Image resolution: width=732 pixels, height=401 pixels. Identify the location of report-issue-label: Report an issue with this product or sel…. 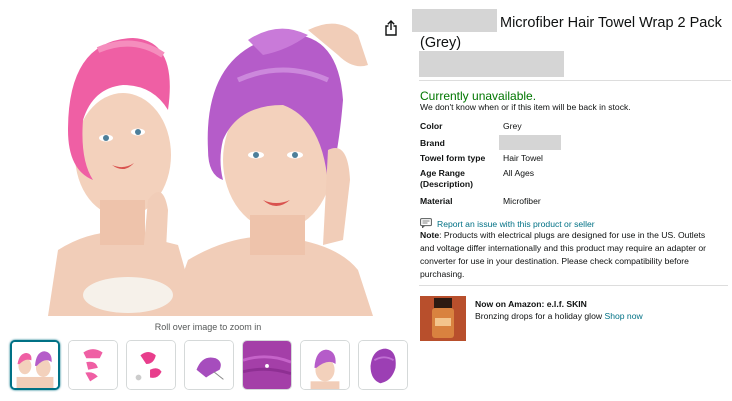
(516, 224).